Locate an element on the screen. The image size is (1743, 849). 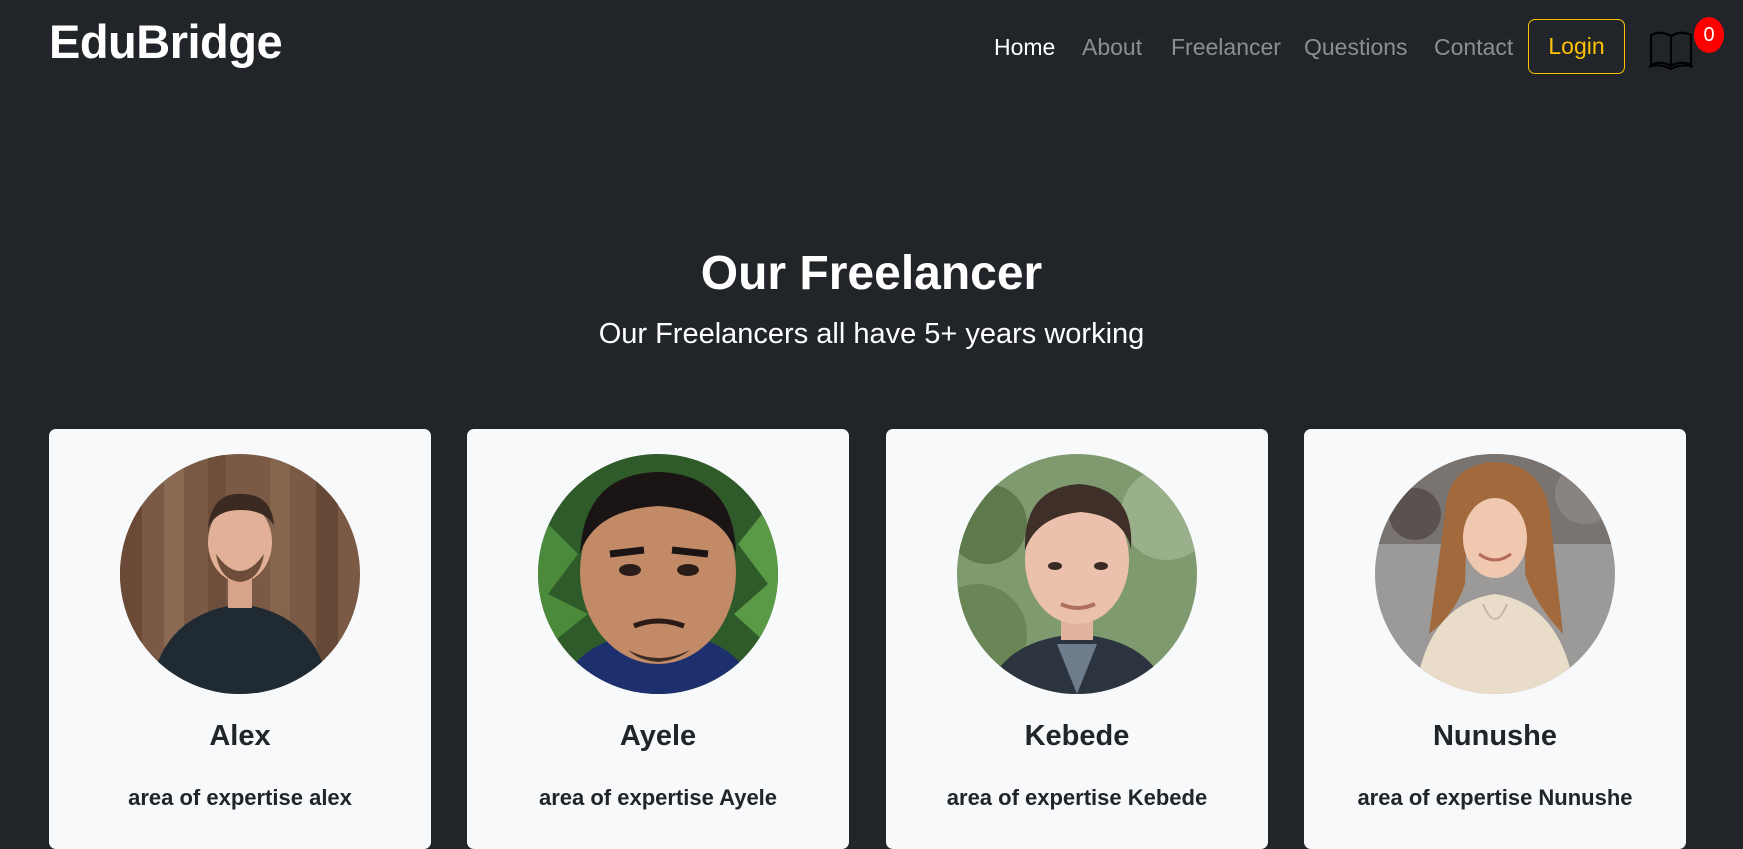
freelancer-expertise: area of expertise Nunushe is located at coordinates (1495, 797).